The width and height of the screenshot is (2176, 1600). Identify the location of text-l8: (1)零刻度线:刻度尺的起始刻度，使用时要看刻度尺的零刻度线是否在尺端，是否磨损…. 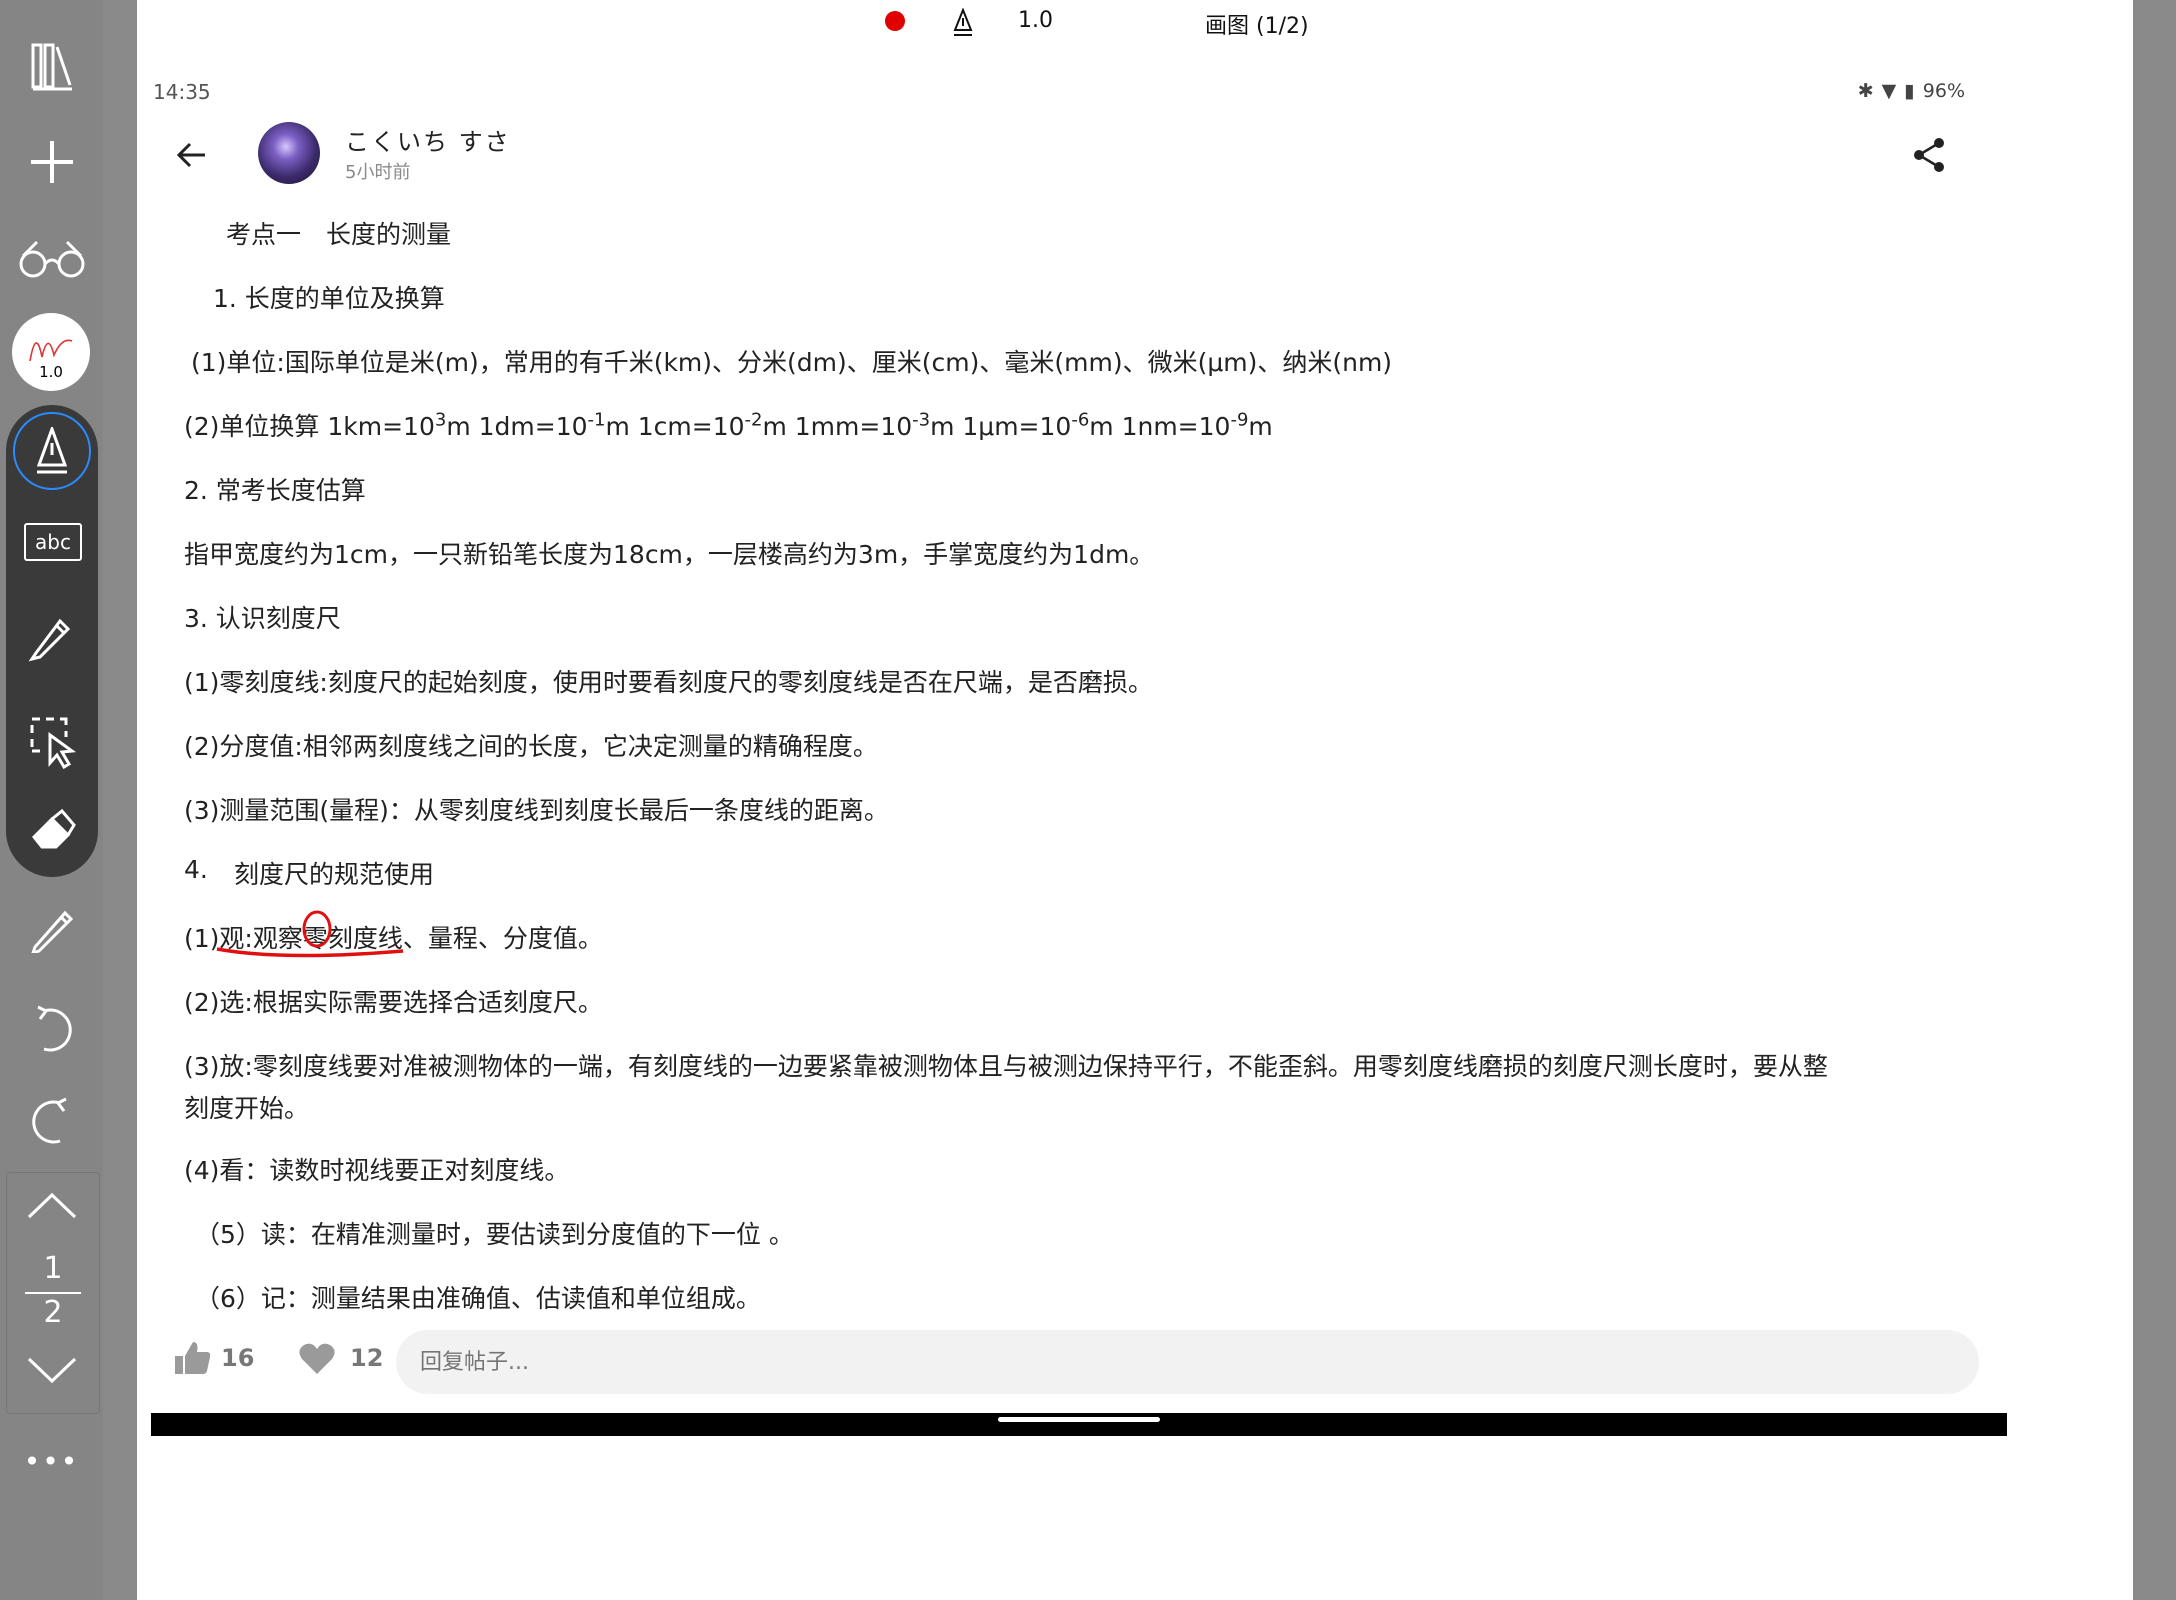
(668, 682).